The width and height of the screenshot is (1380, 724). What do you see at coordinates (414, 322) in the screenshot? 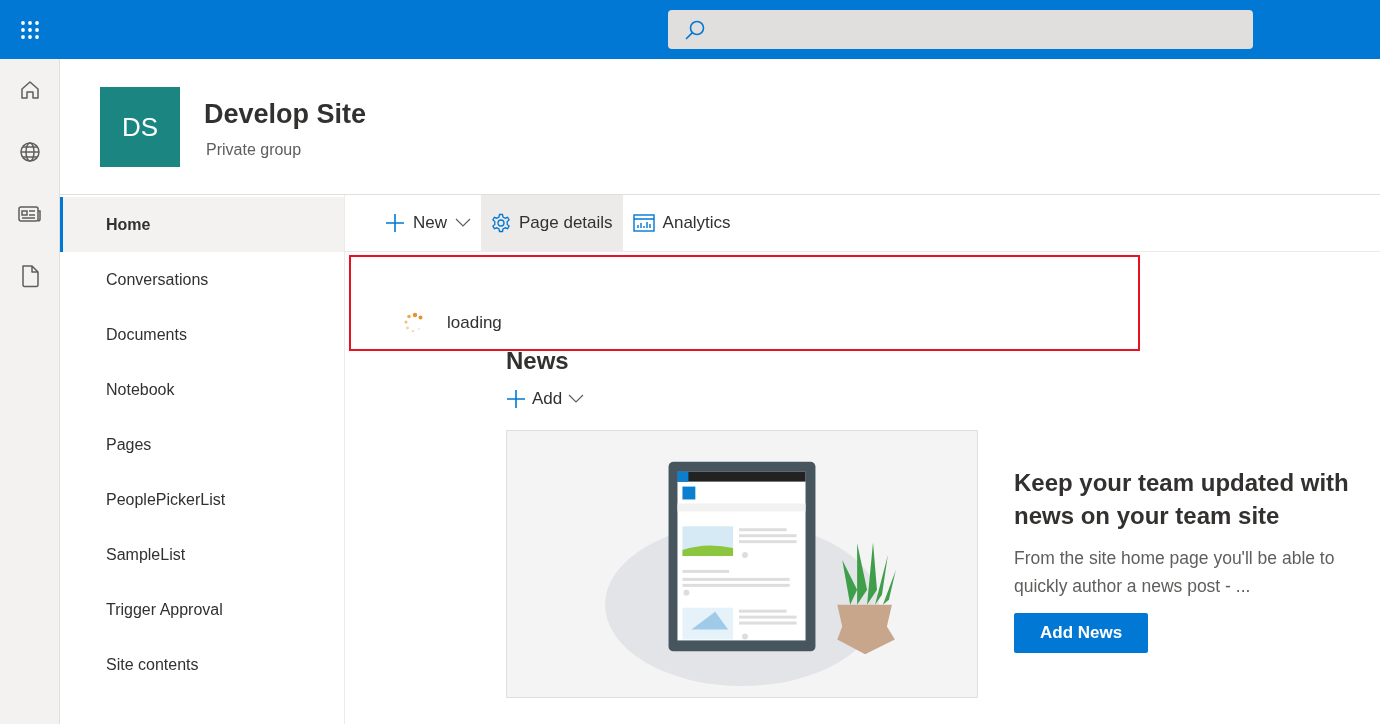
I see `spinner-icon` at bounding box center [414, 322].